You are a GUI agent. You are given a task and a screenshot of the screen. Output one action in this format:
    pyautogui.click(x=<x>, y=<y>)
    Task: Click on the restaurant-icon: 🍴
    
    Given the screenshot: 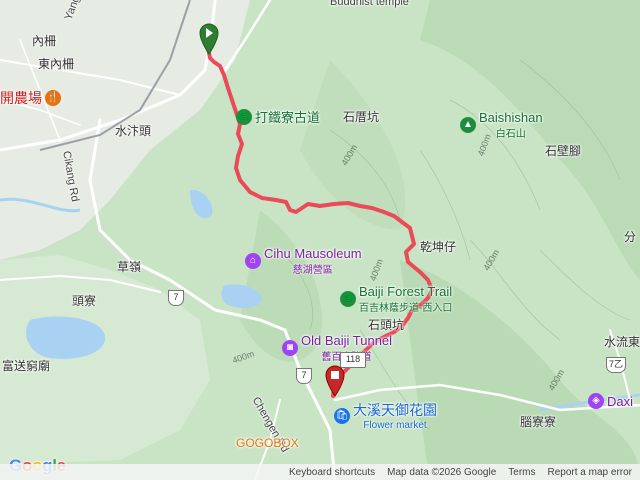 What is the action you would take?
    pyautogui.click(x=53, y=98)
    